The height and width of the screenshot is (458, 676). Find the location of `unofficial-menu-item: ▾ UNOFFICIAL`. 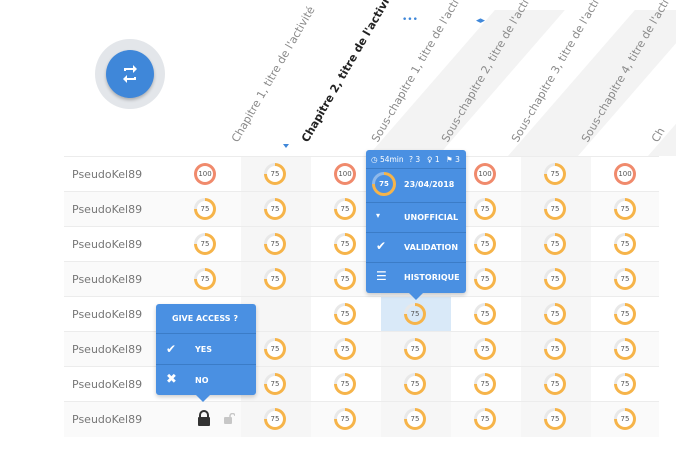

unofficial-menu-item: ▾ UNOFFICIAL is located at coordinates (416, 217).